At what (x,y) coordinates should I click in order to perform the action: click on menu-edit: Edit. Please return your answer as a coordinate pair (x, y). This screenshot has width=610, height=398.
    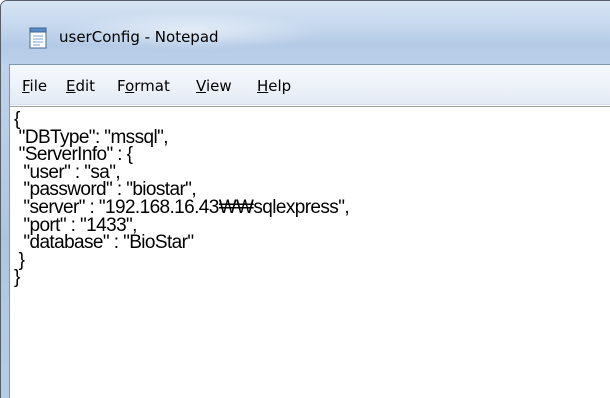
    Looking at the image, I should click on (80, 86).